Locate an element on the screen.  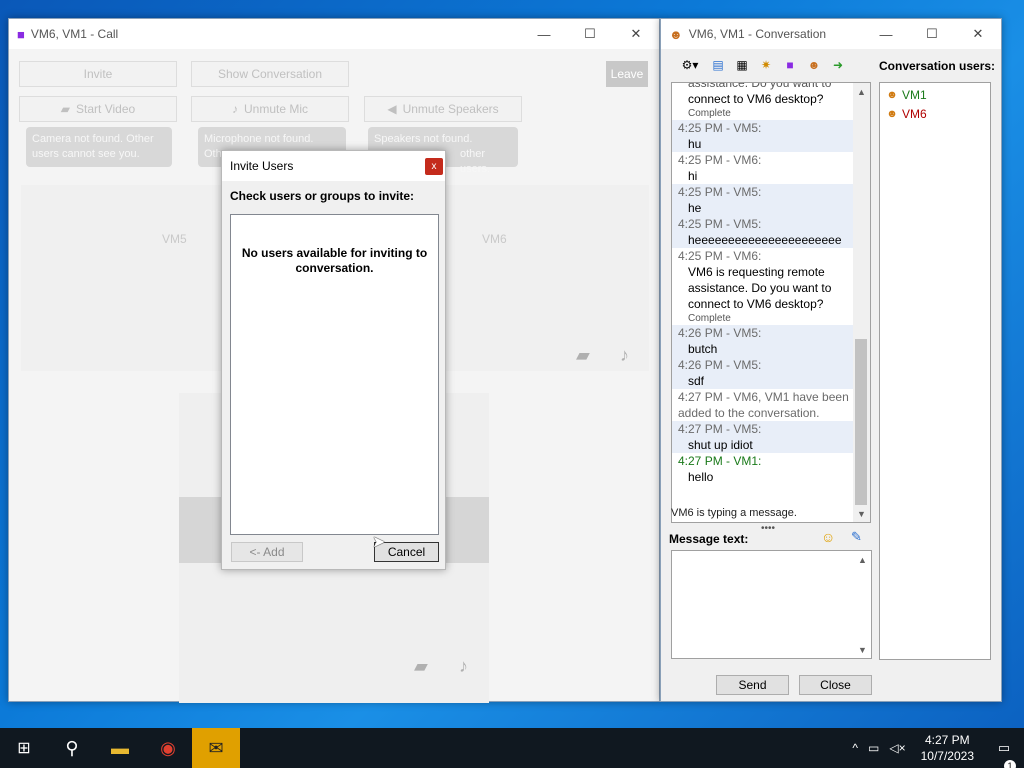
chrome-button: ◉ is located at coordinates (168, 748).